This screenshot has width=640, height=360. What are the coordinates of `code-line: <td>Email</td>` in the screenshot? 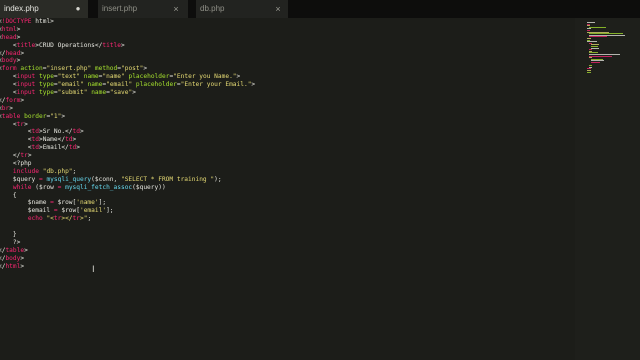 It's located at (127, 148).